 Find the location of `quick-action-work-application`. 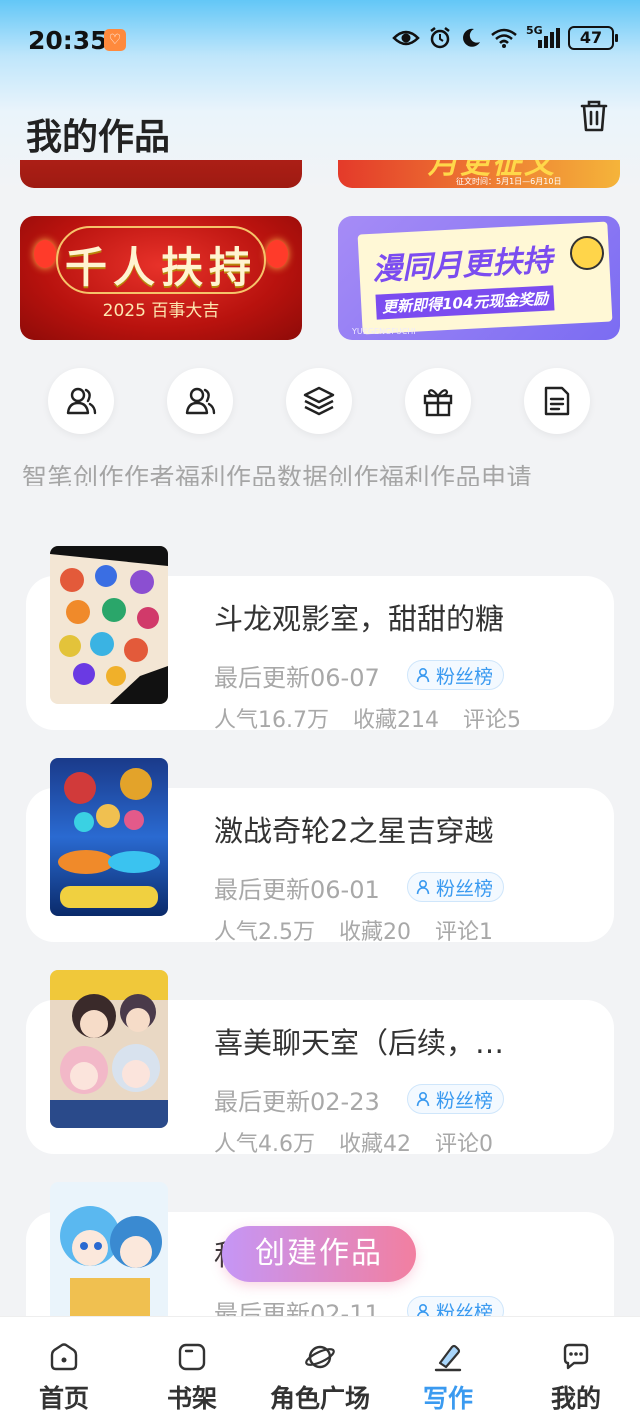

quick-action-work-application is located at coordinates (557, 401).